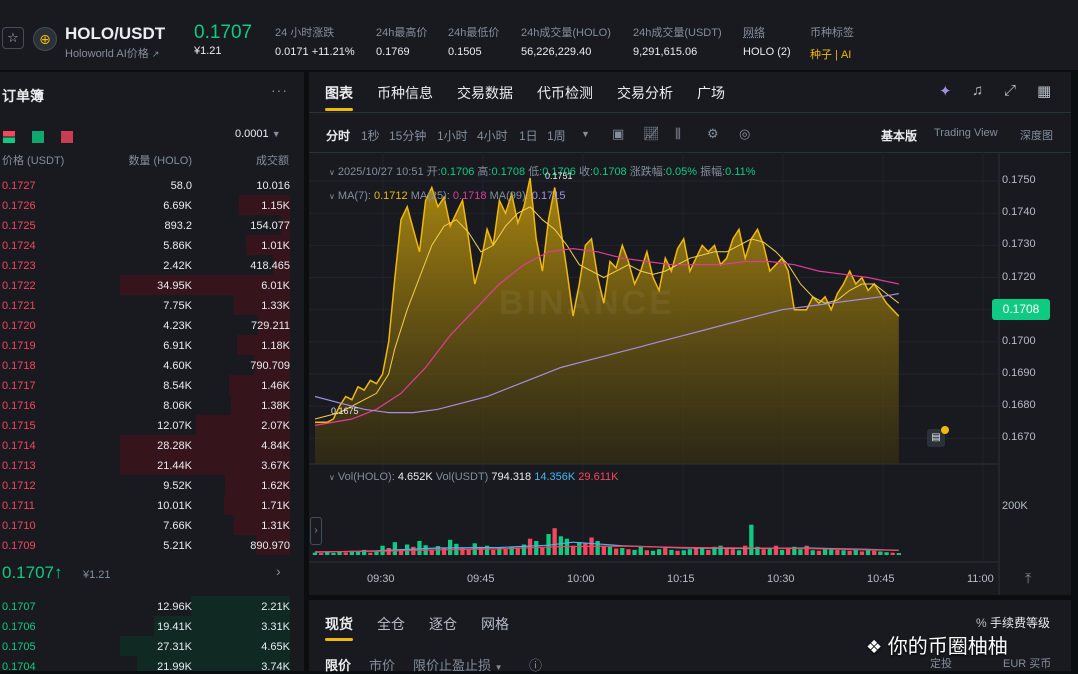 Image resolution: width=1078 pixels, height=674 pixels. Describe the element at coordinates (115, 34) in the screenshot. I see `pair-title: HOLO/USDT` at that location.